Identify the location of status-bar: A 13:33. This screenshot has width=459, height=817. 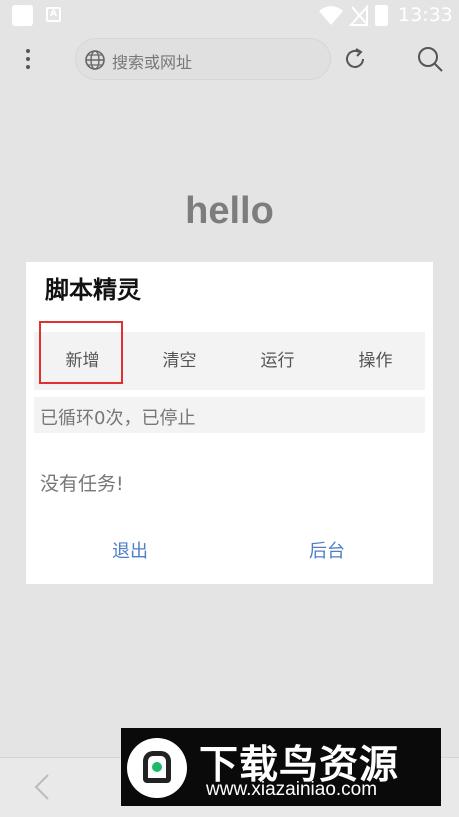
(229, 16).